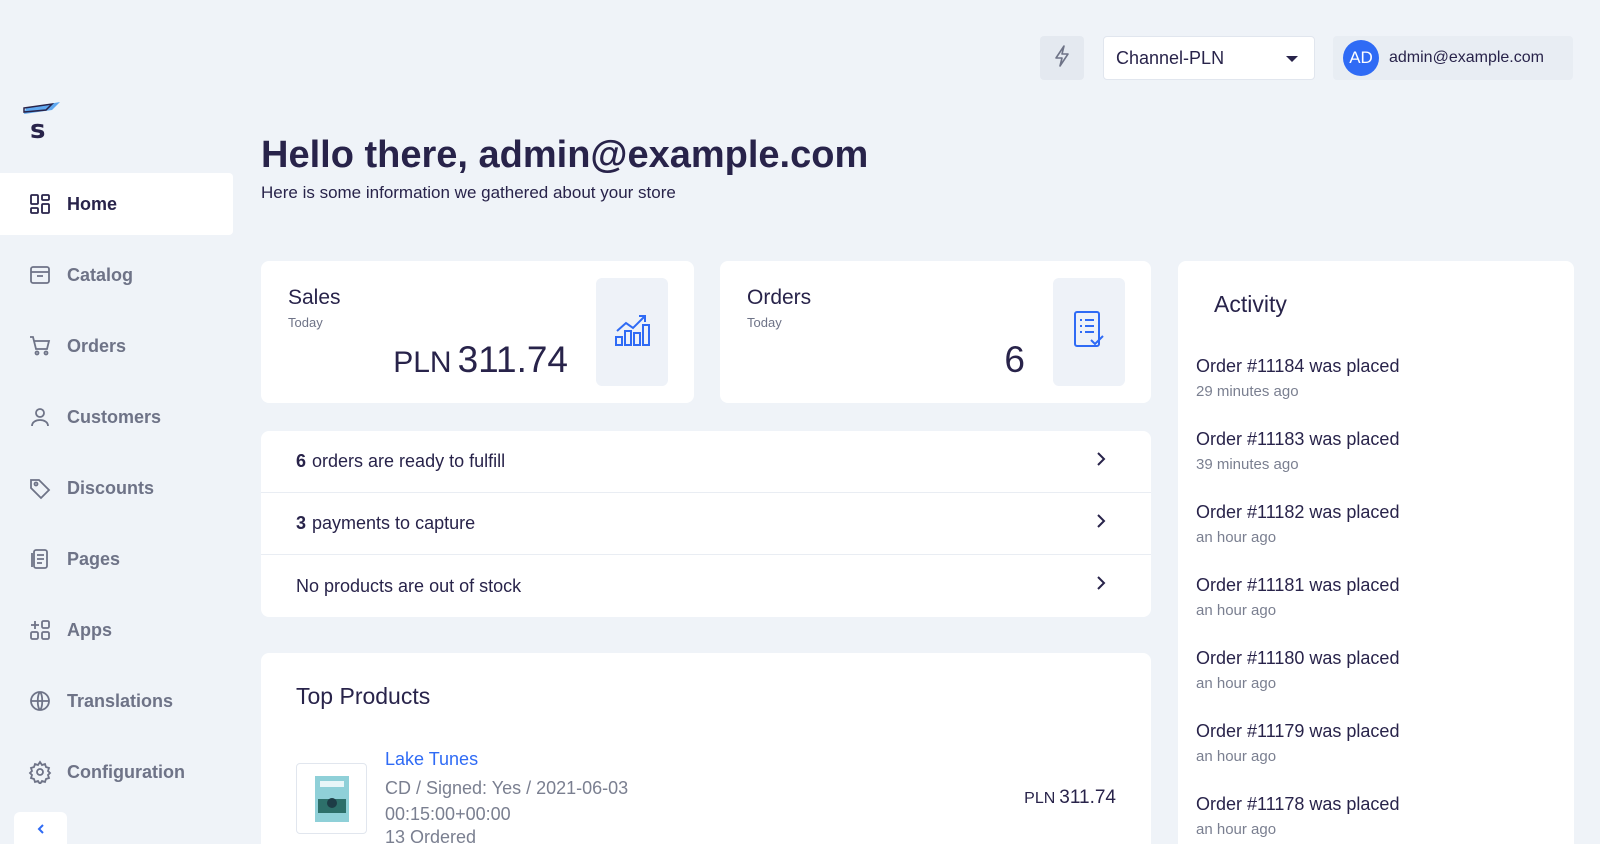 This screenshot has width=1600, height=844. What do you see at coordinates (40, 204) in the screenshot?
I see `home-grid-icon` at bounding box center [40, 204].